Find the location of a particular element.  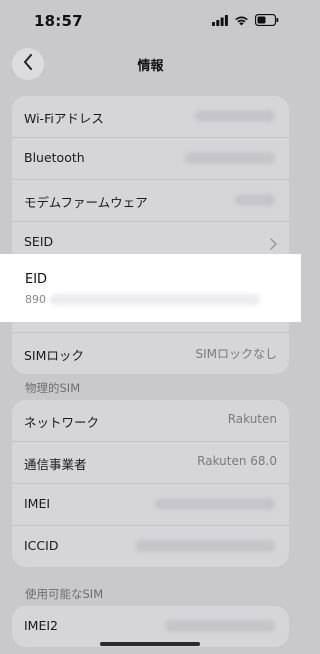

page-title: 情報 is located at coordinates (150, 66).